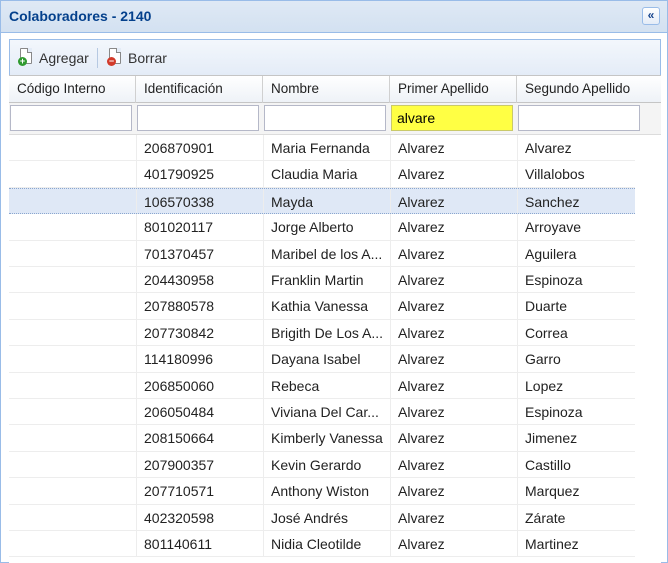 This screenshot has width=668, height=563. Describe the element at coordinates (322, 491) in the screenshot. I see `table-row: 207710571 Anthony Wiston Alvarez Marquez` at that location.